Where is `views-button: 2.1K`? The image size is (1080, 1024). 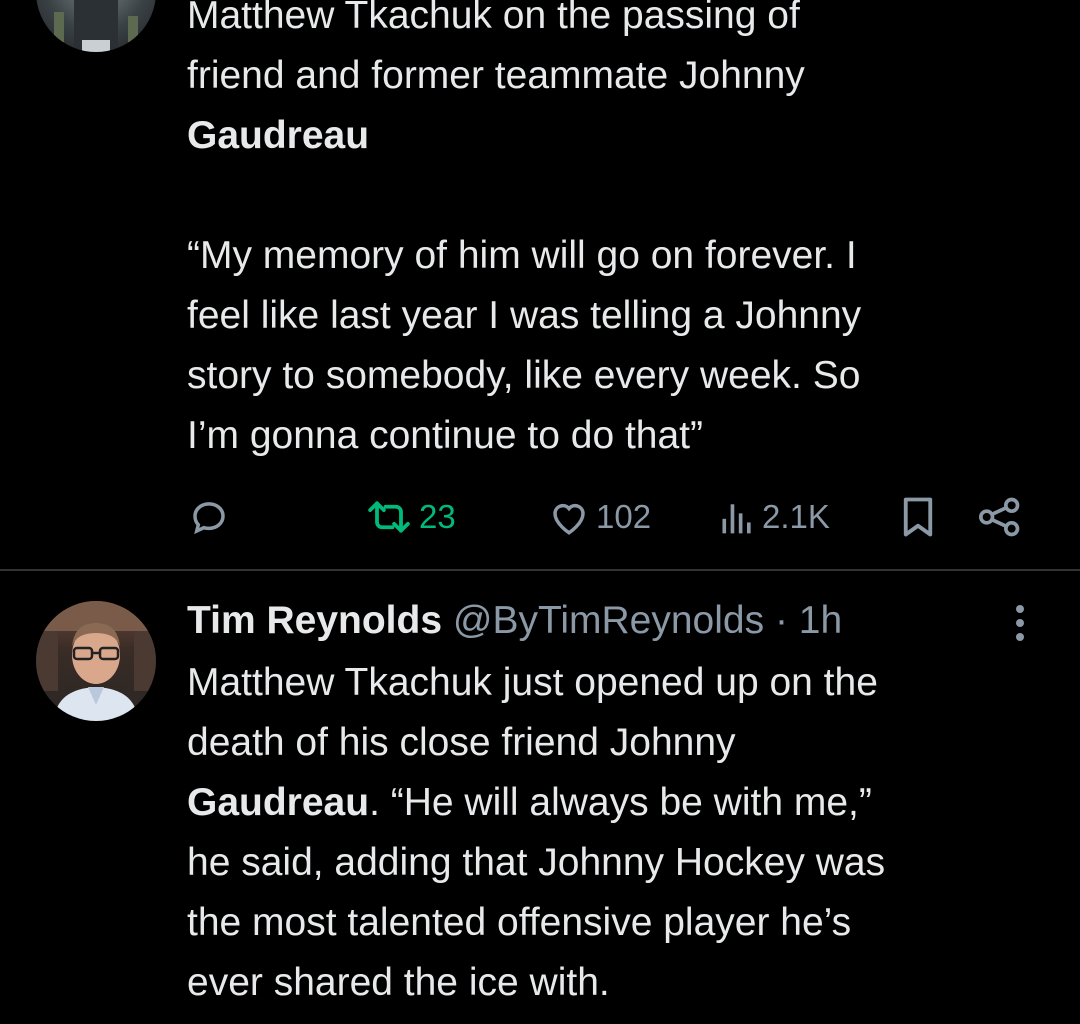
views-button: 2.1K is located at coordinates (774, 517).